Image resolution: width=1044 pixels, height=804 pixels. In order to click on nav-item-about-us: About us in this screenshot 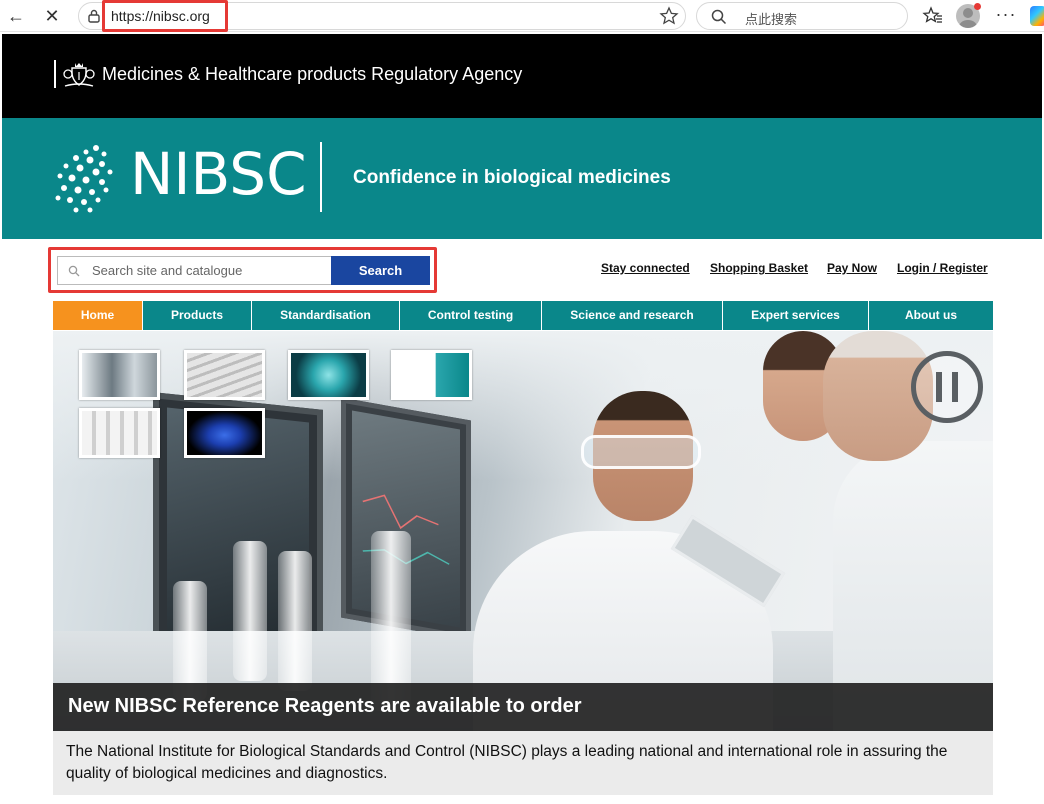, I will do `click(931, 315)`.